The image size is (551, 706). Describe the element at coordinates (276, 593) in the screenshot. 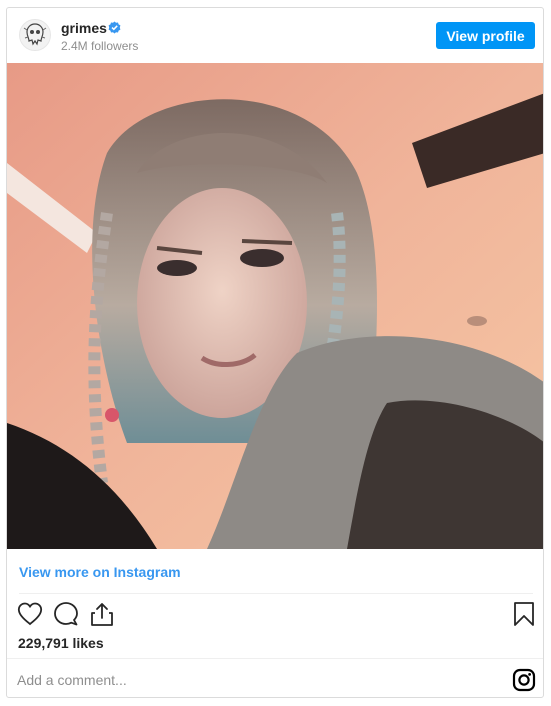

I see `divider` at that location.